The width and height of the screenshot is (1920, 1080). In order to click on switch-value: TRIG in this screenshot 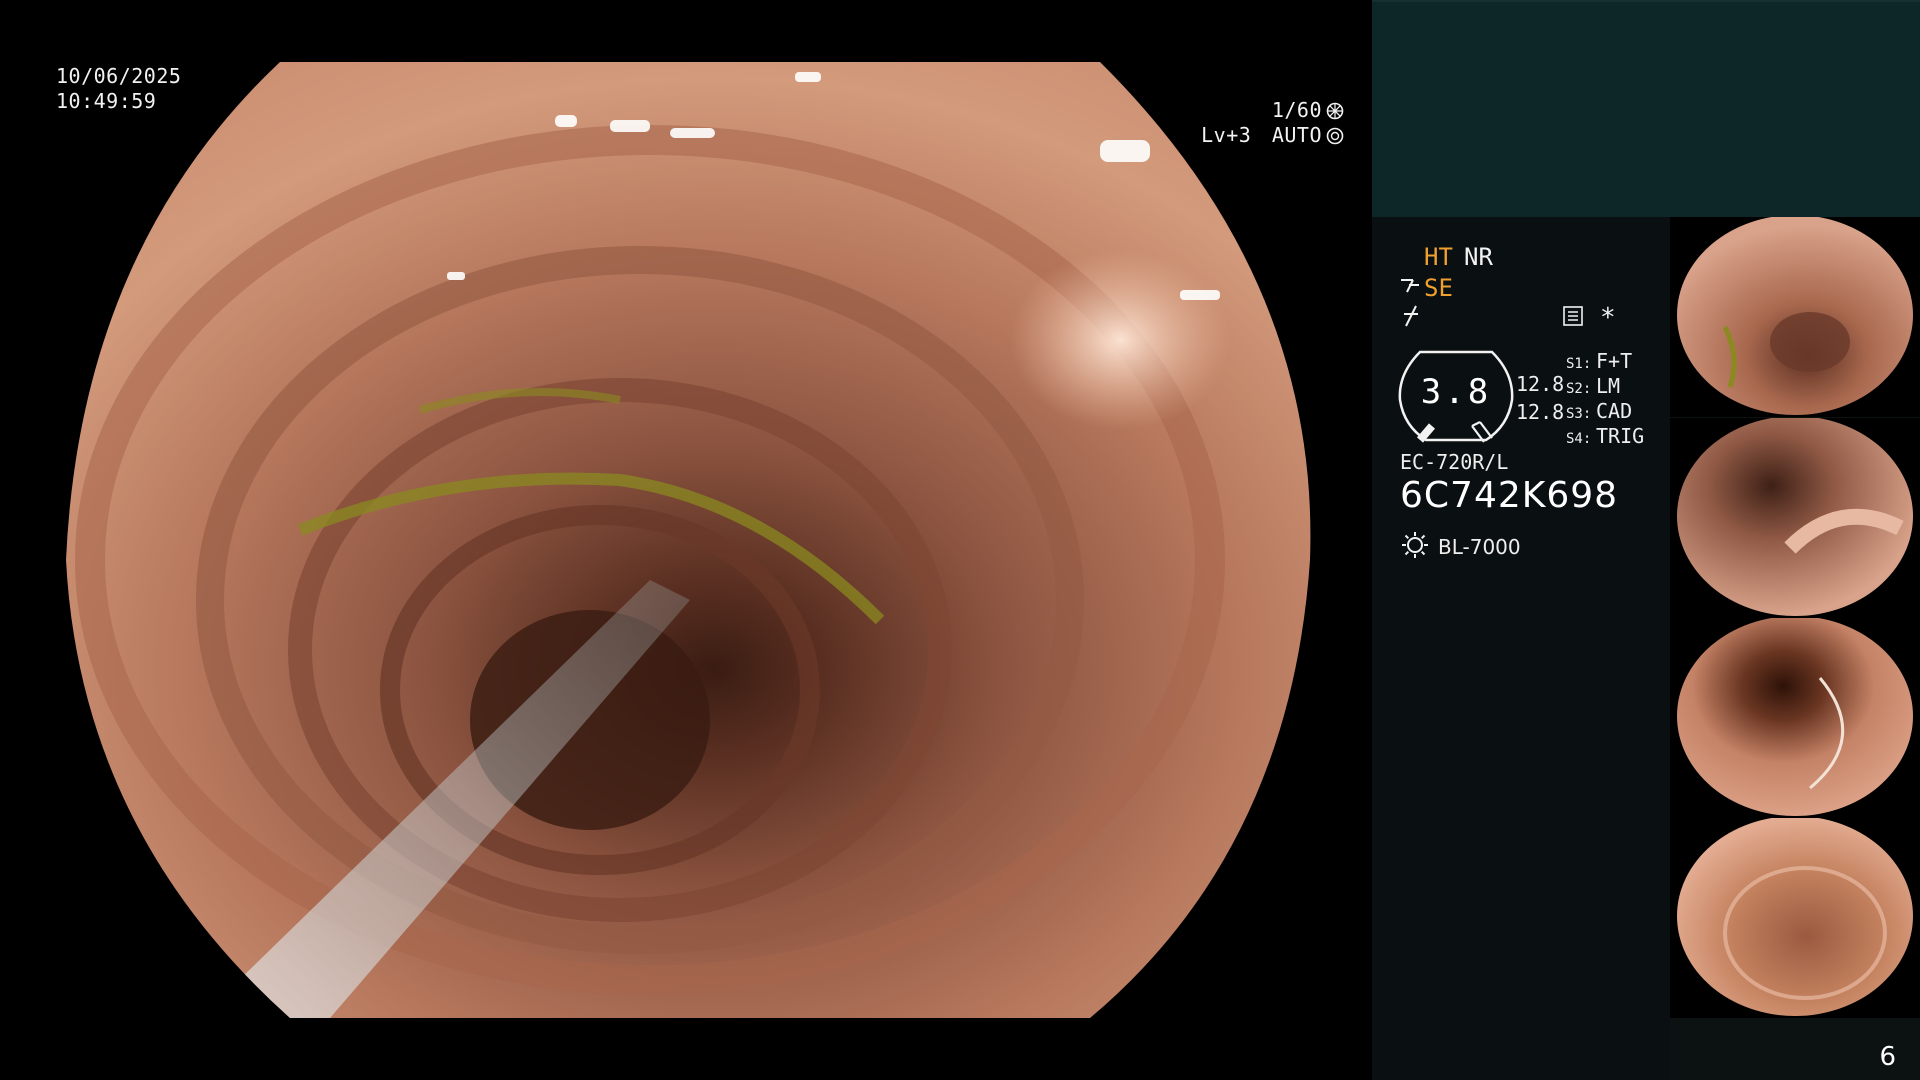, I will do `click(1620, 436)`.